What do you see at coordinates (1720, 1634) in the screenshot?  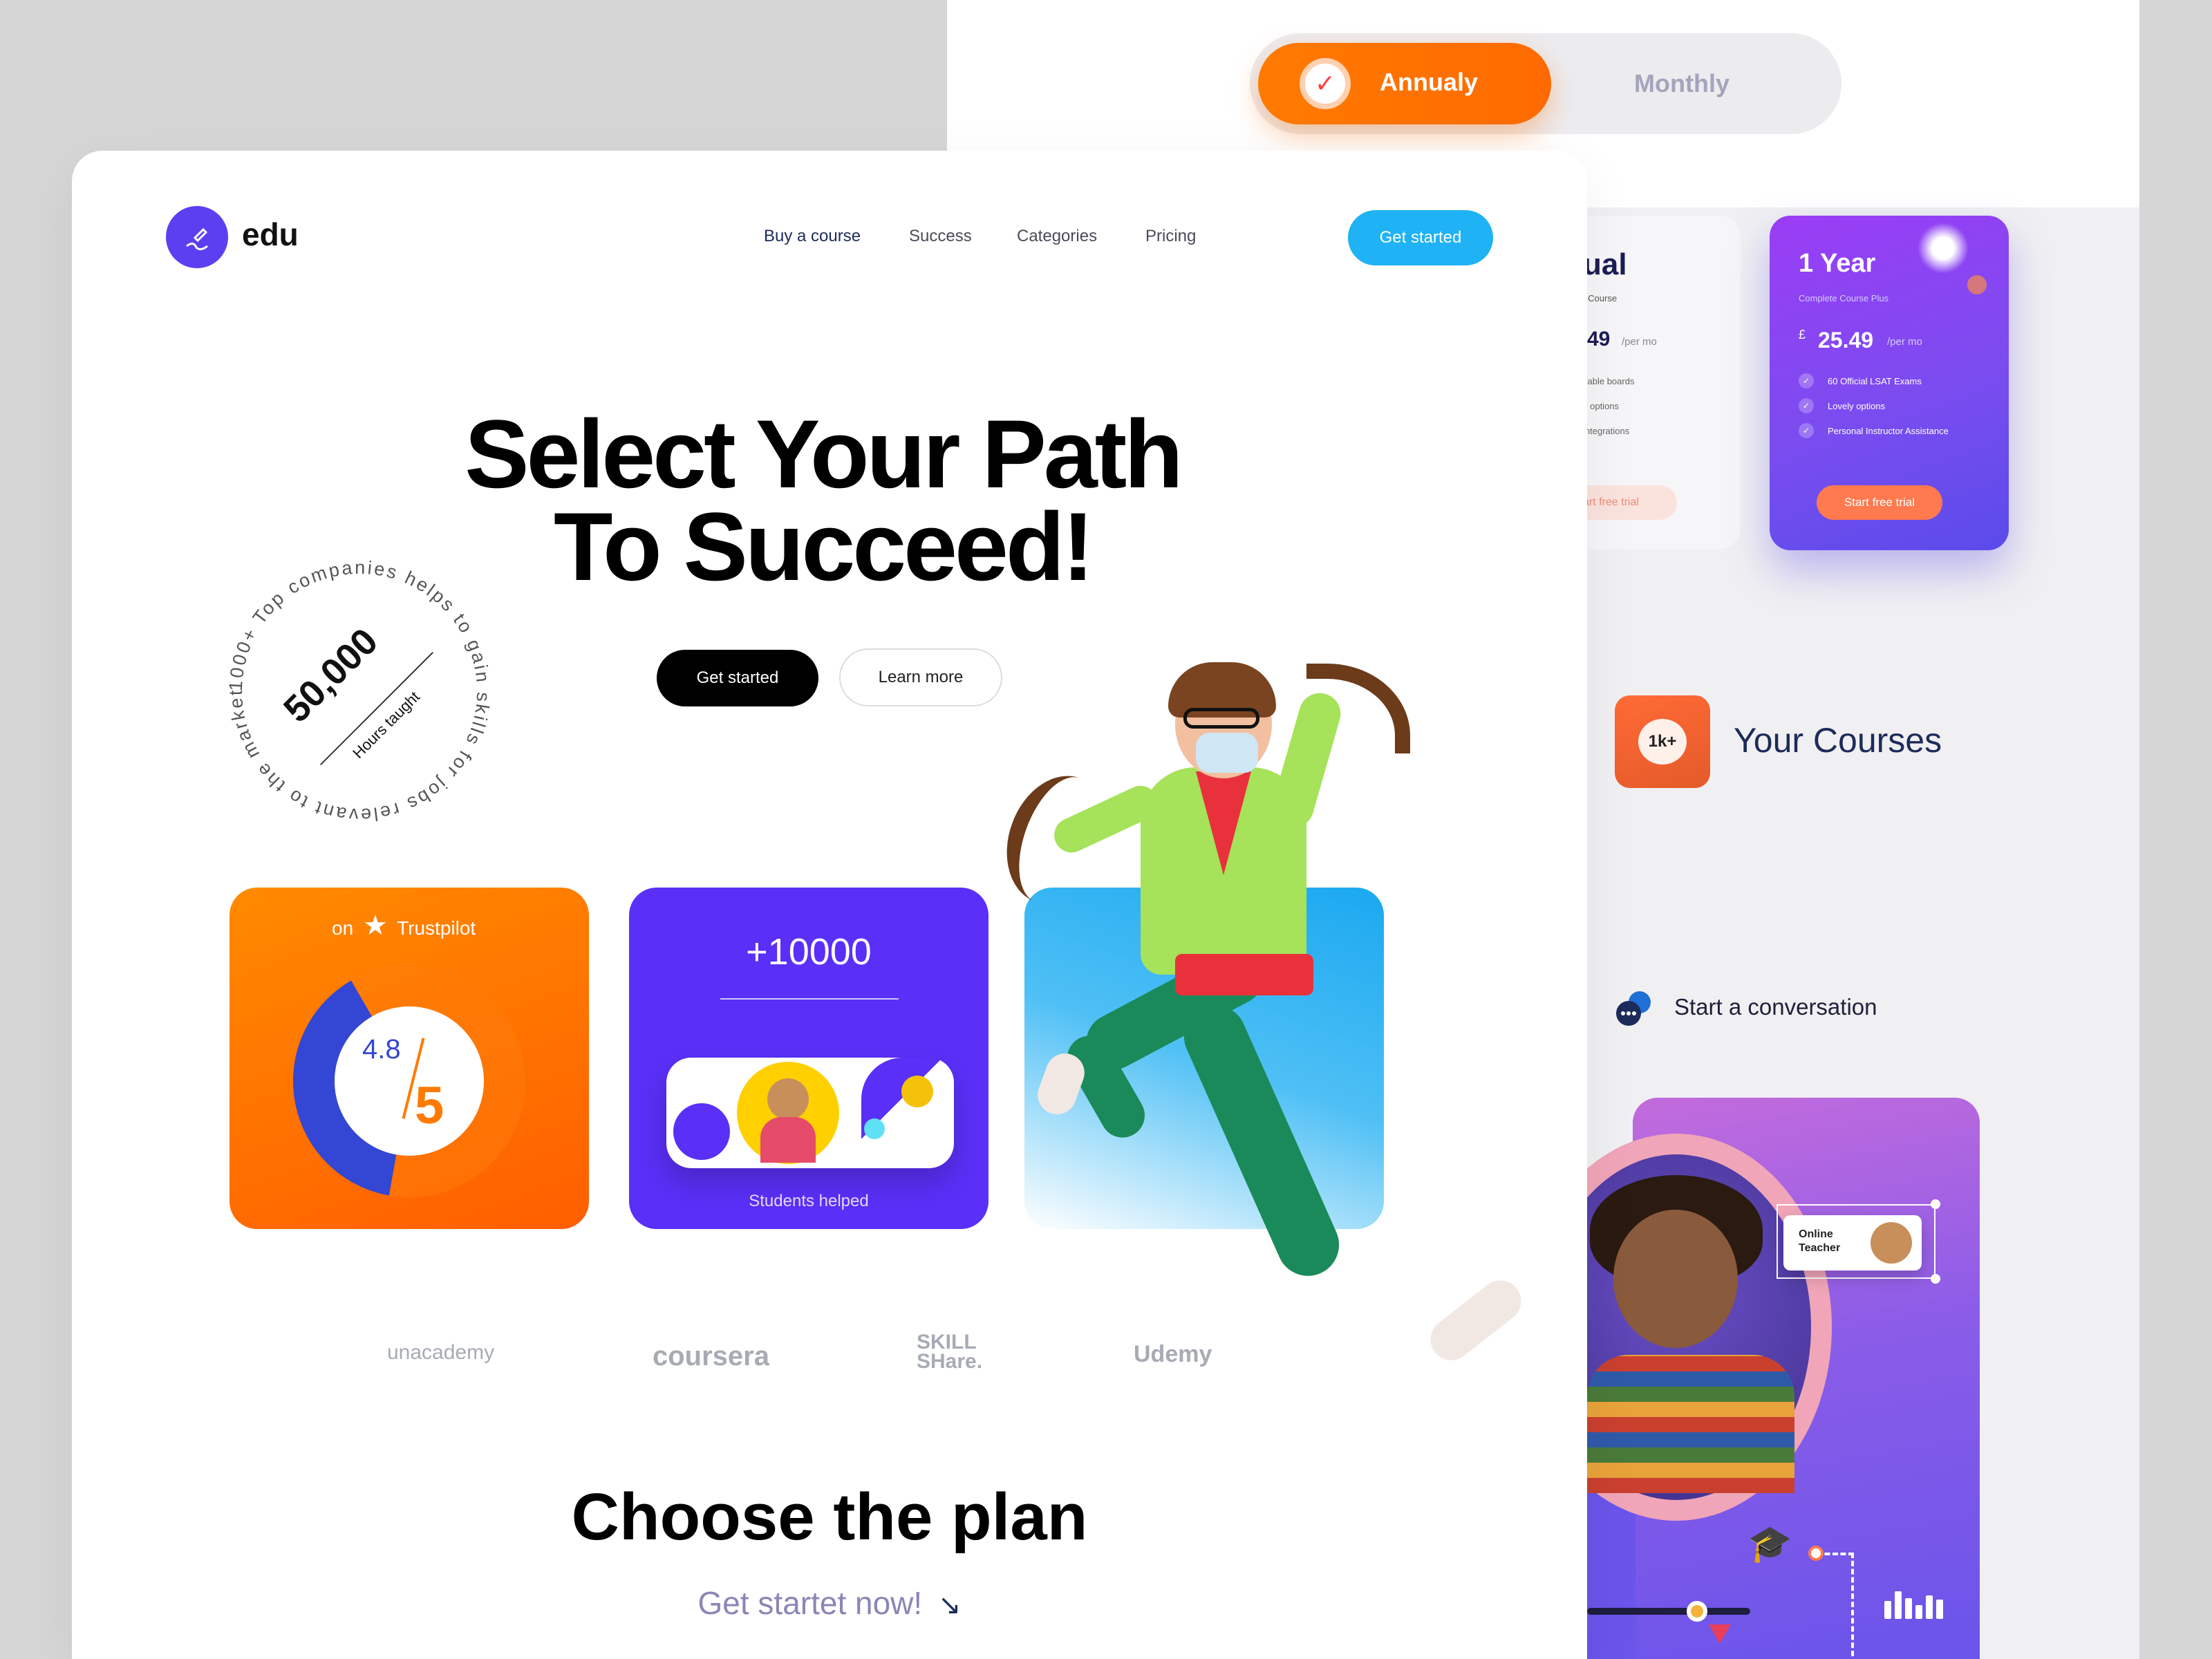 I see `play-icon` at bounding box center [1720, 1634].